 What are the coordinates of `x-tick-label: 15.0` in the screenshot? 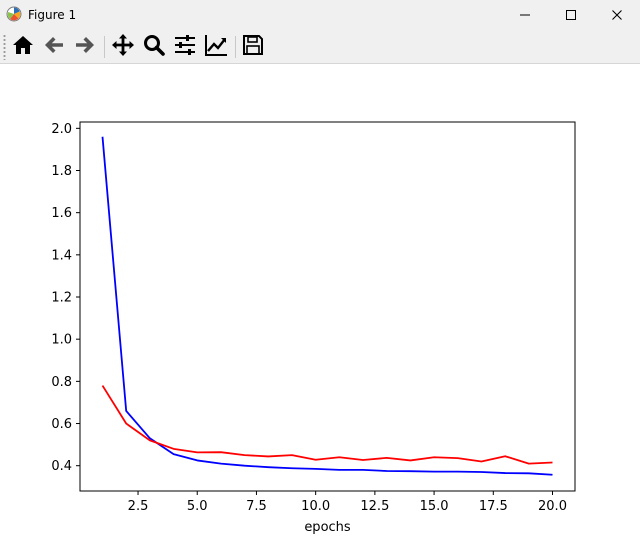 It's located at (434, 506).